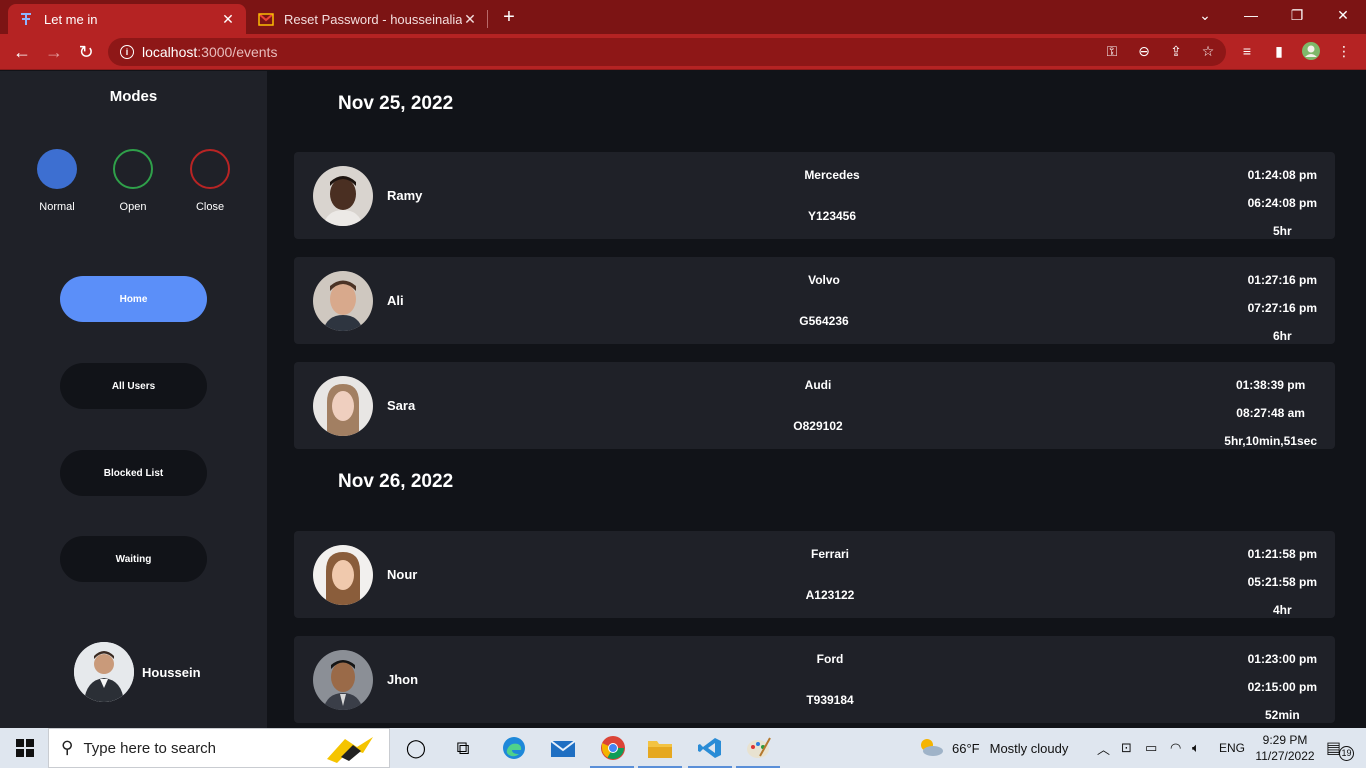 Image resolution: width=1366 pixels, height=768 pixels. What do you see at coordinates (1232, 748) in the screenshot?
I see `language-indicator: ENG` at bounding box center [1232, 748].